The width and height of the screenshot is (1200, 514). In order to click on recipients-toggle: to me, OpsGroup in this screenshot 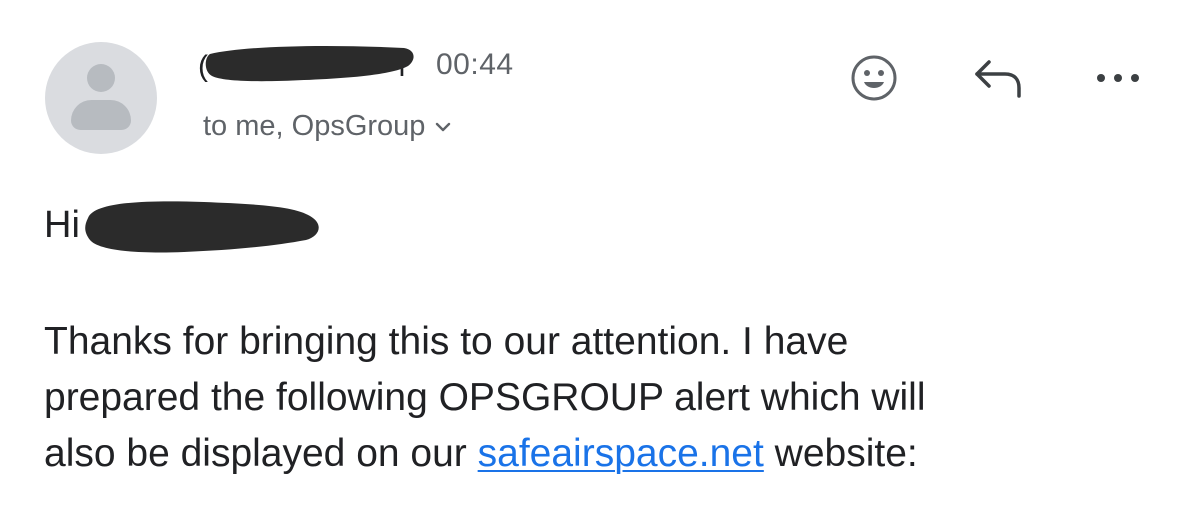, I will do `click(327, 126)`.